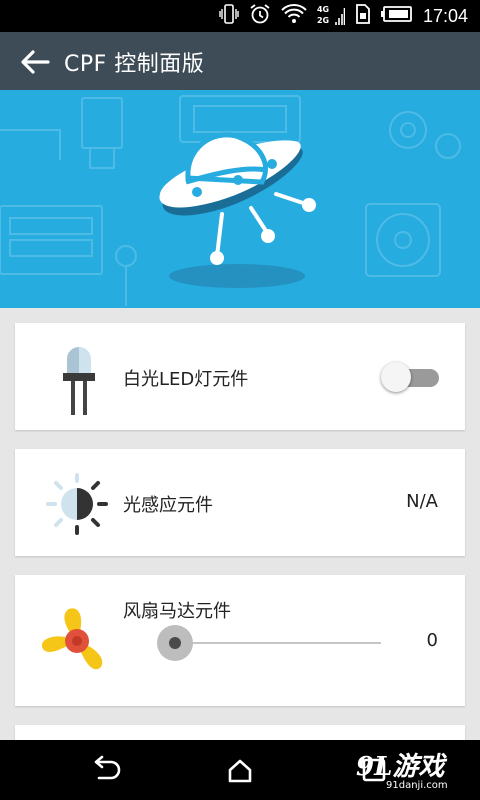 The image size is (480, 800). I want to click on status-bar: 4G 2G 17:04, so click(240, 16).